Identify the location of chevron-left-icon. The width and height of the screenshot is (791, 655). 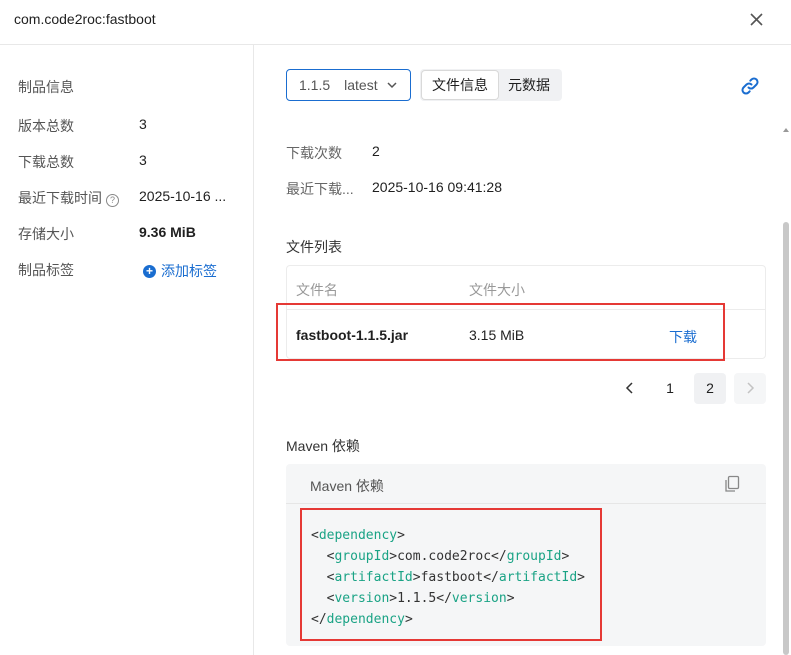
(629, 388).